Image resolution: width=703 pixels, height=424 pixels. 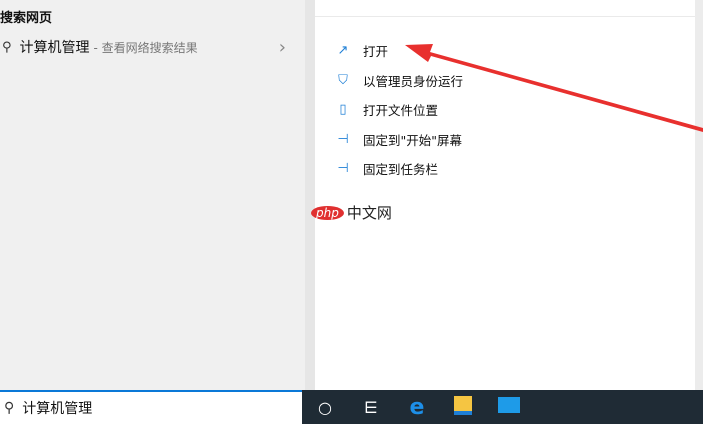 What do you see at coordinates (554, 88) in the screenshot?
I see `annotation-arrow` at bounding box center [554, 88].